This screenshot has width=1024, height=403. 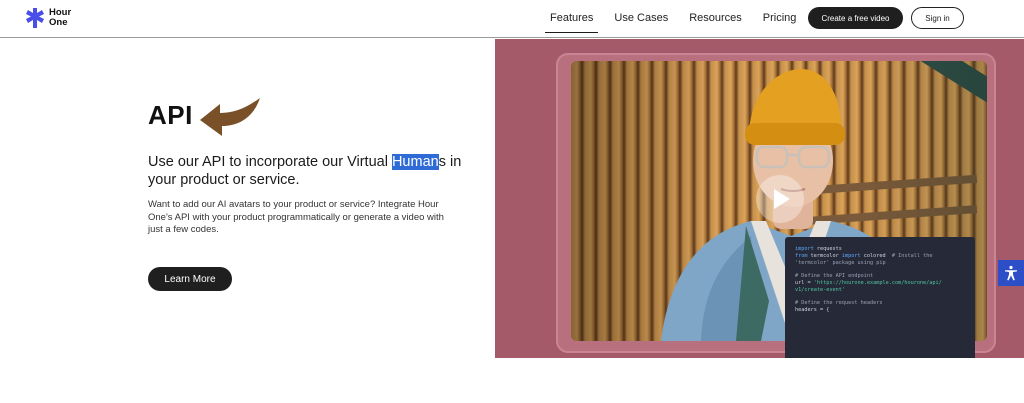 What do you see at coordinates (880, 310) in the screenshot?
I see `code-line: headers = {` at bounding box center [880, 310].